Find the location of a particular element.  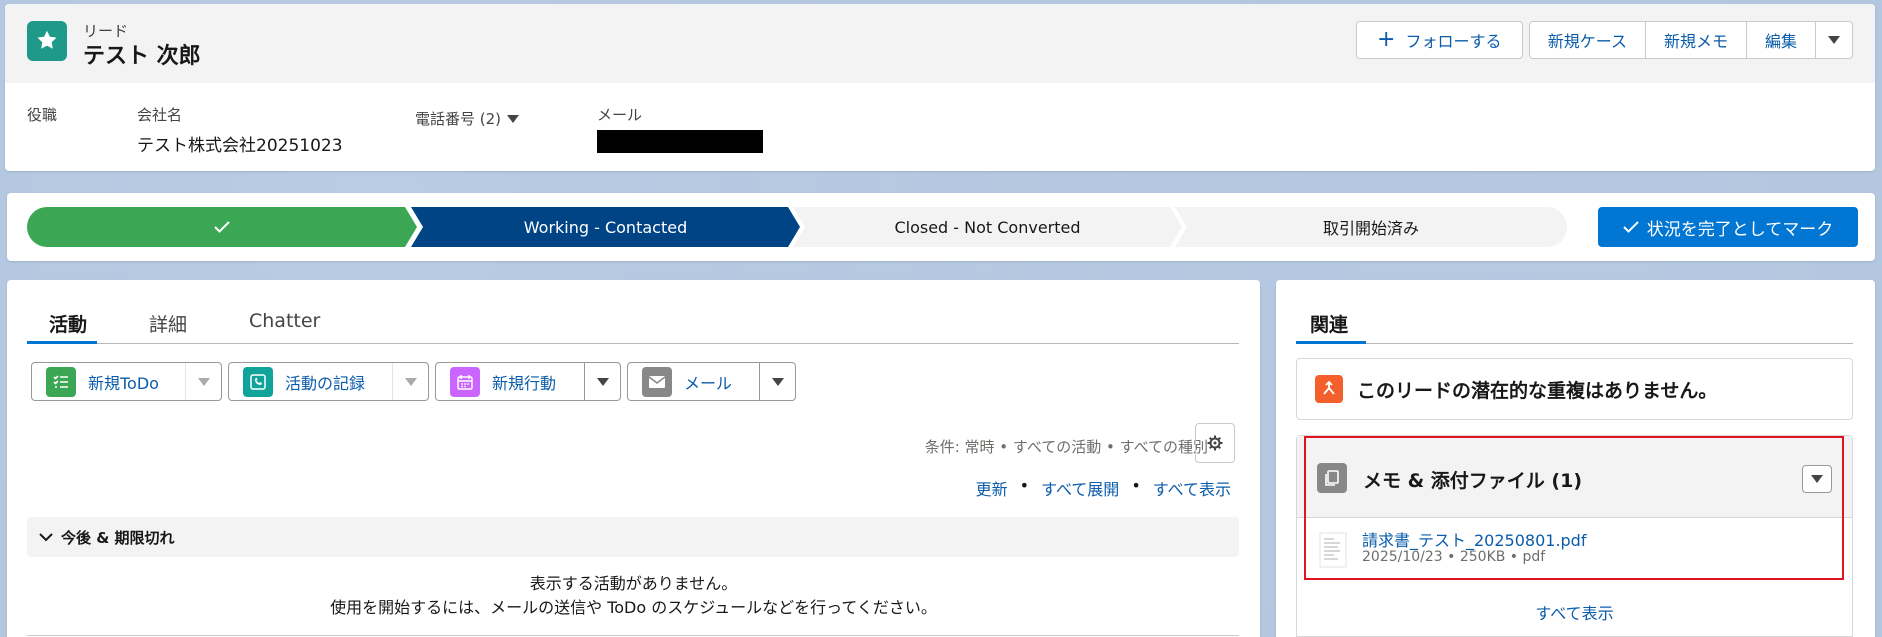

email-field: メール is located at coordinates (619, 114).